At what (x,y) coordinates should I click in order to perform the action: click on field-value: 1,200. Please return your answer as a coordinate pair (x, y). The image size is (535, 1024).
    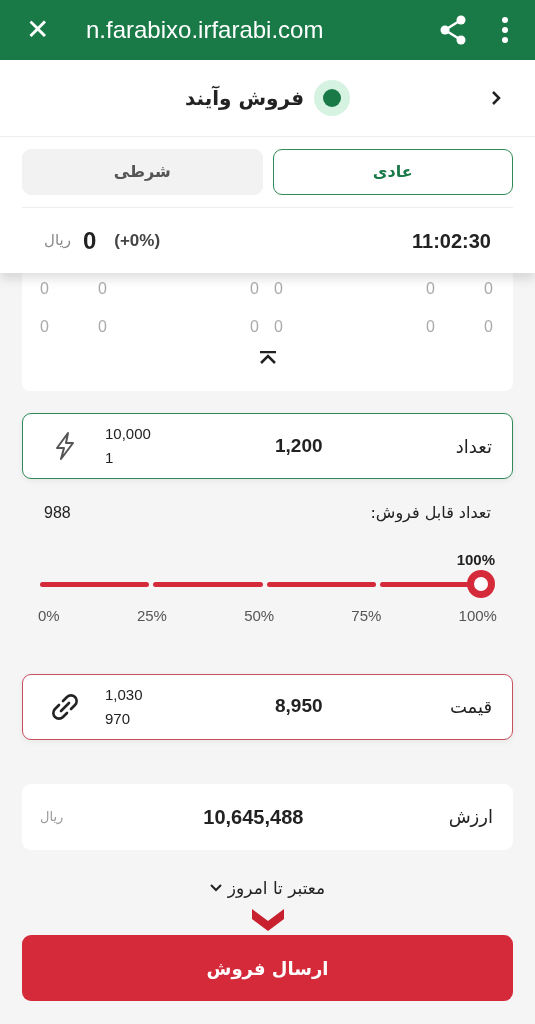
    Looking at the image, I should click on (299, 445).